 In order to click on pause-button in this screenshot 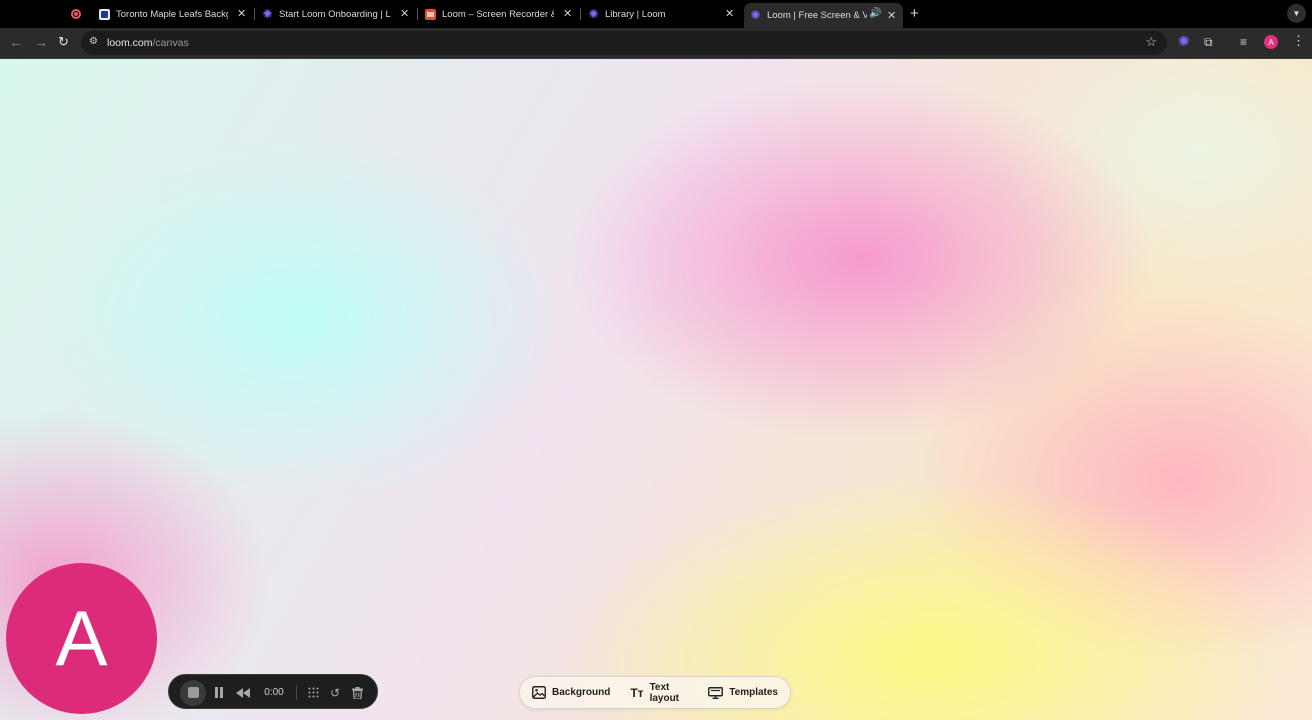, I will do `click(219, 692)`.